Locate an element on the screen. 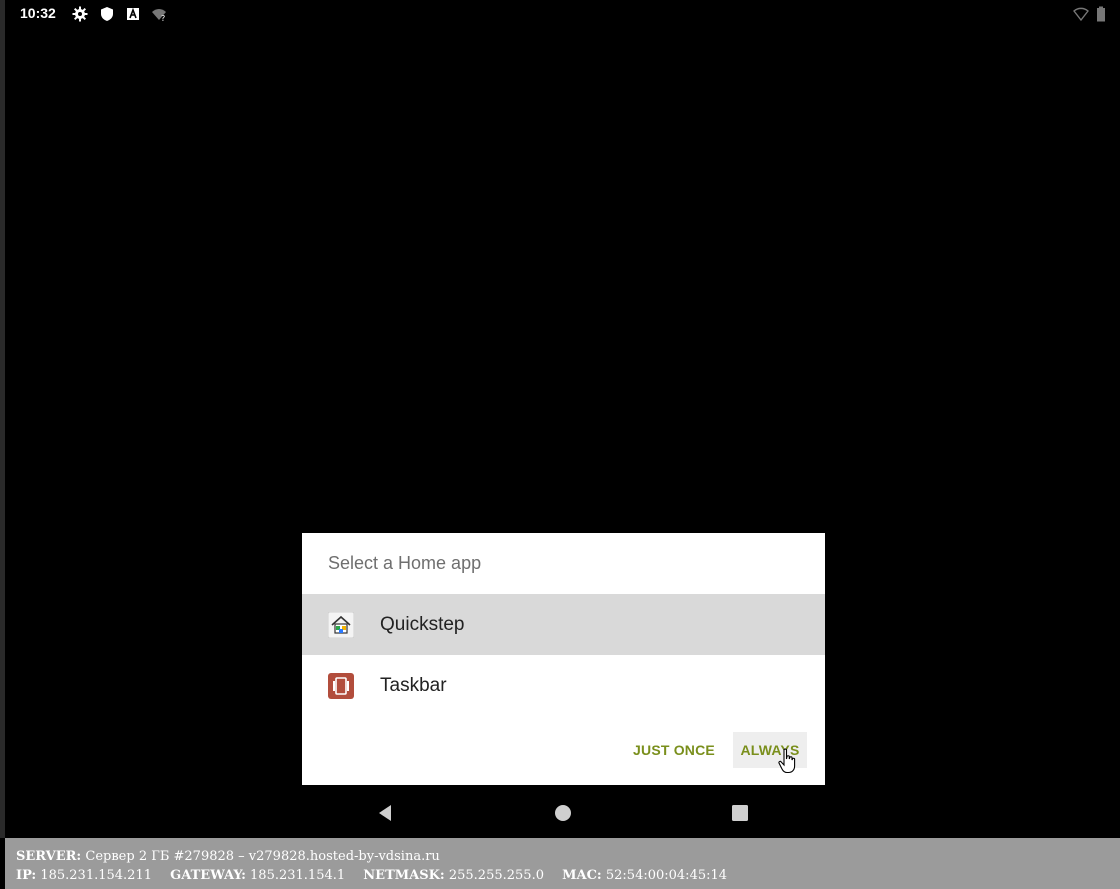  netmask-label: NETMASK: is located at coordinates (404, 875).